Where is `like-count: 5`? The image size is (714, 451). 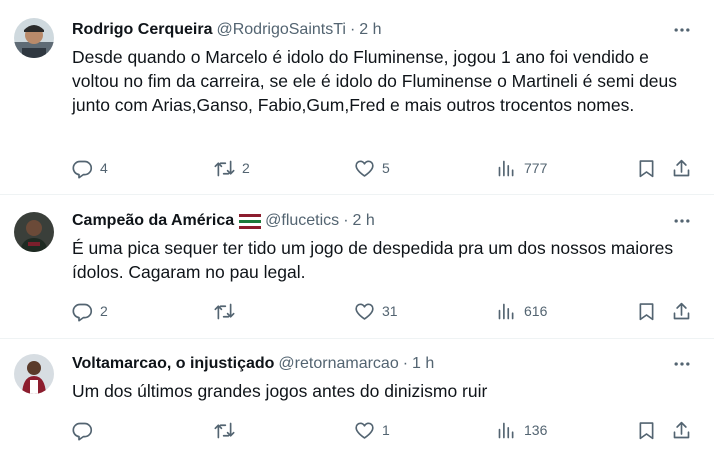
like-count: 5 is located at coordinates (386, 168).